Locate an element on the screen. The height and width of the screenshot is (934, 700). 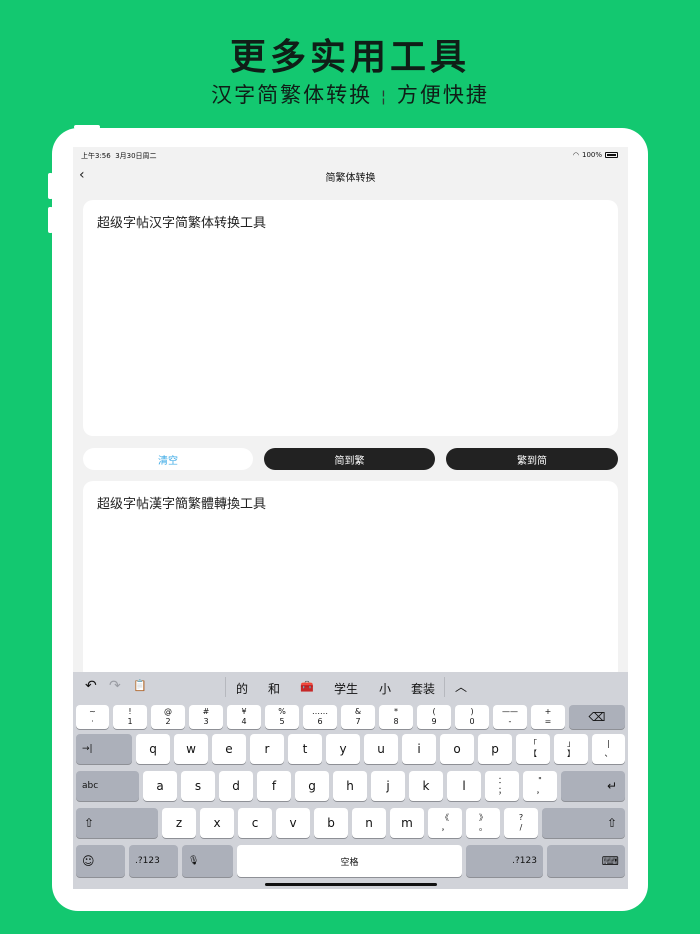
numbers-key-right: .?123 is located at coordinates (504, 861).